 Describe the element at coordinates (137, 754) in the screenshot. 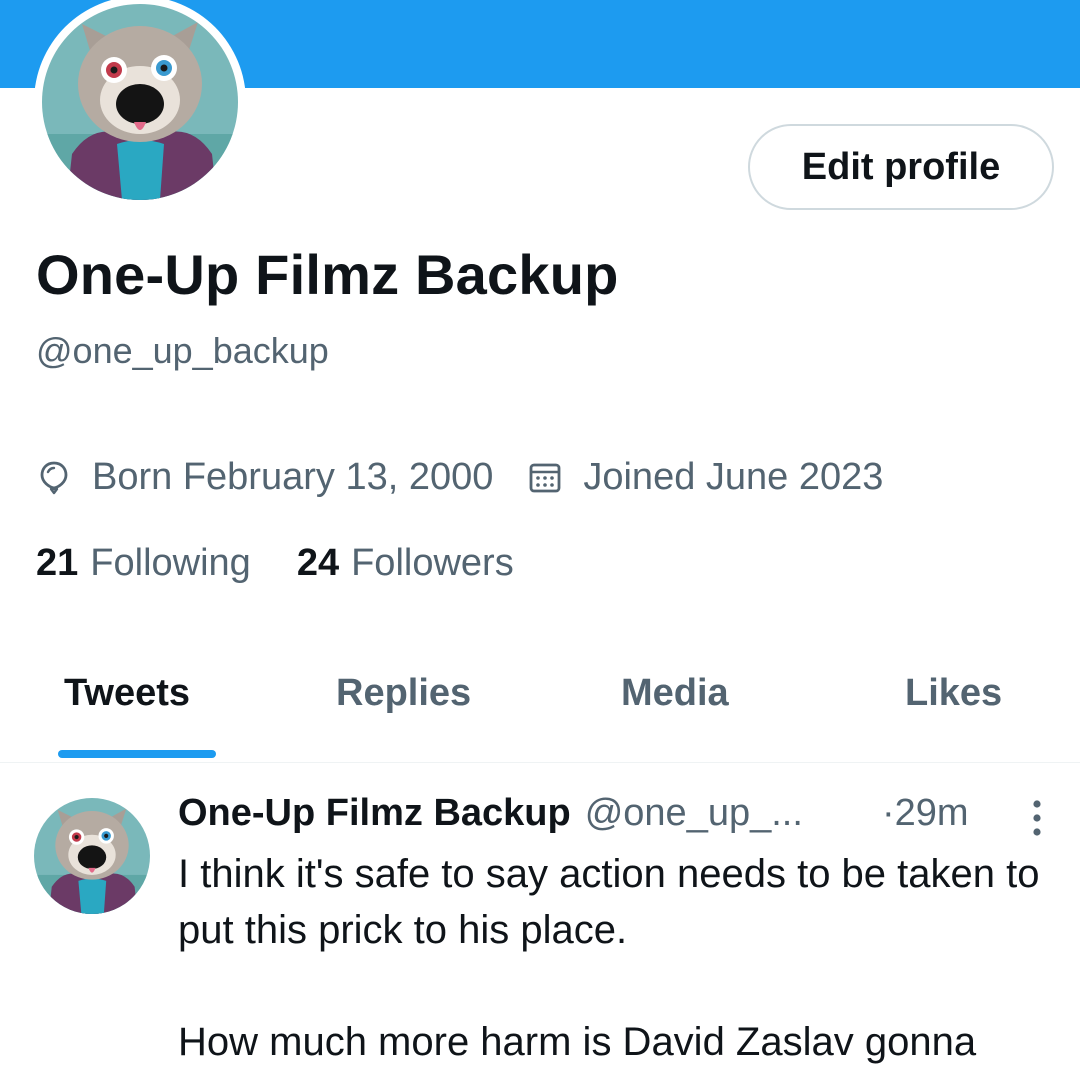

I see `active-tab-indicator` at that location.